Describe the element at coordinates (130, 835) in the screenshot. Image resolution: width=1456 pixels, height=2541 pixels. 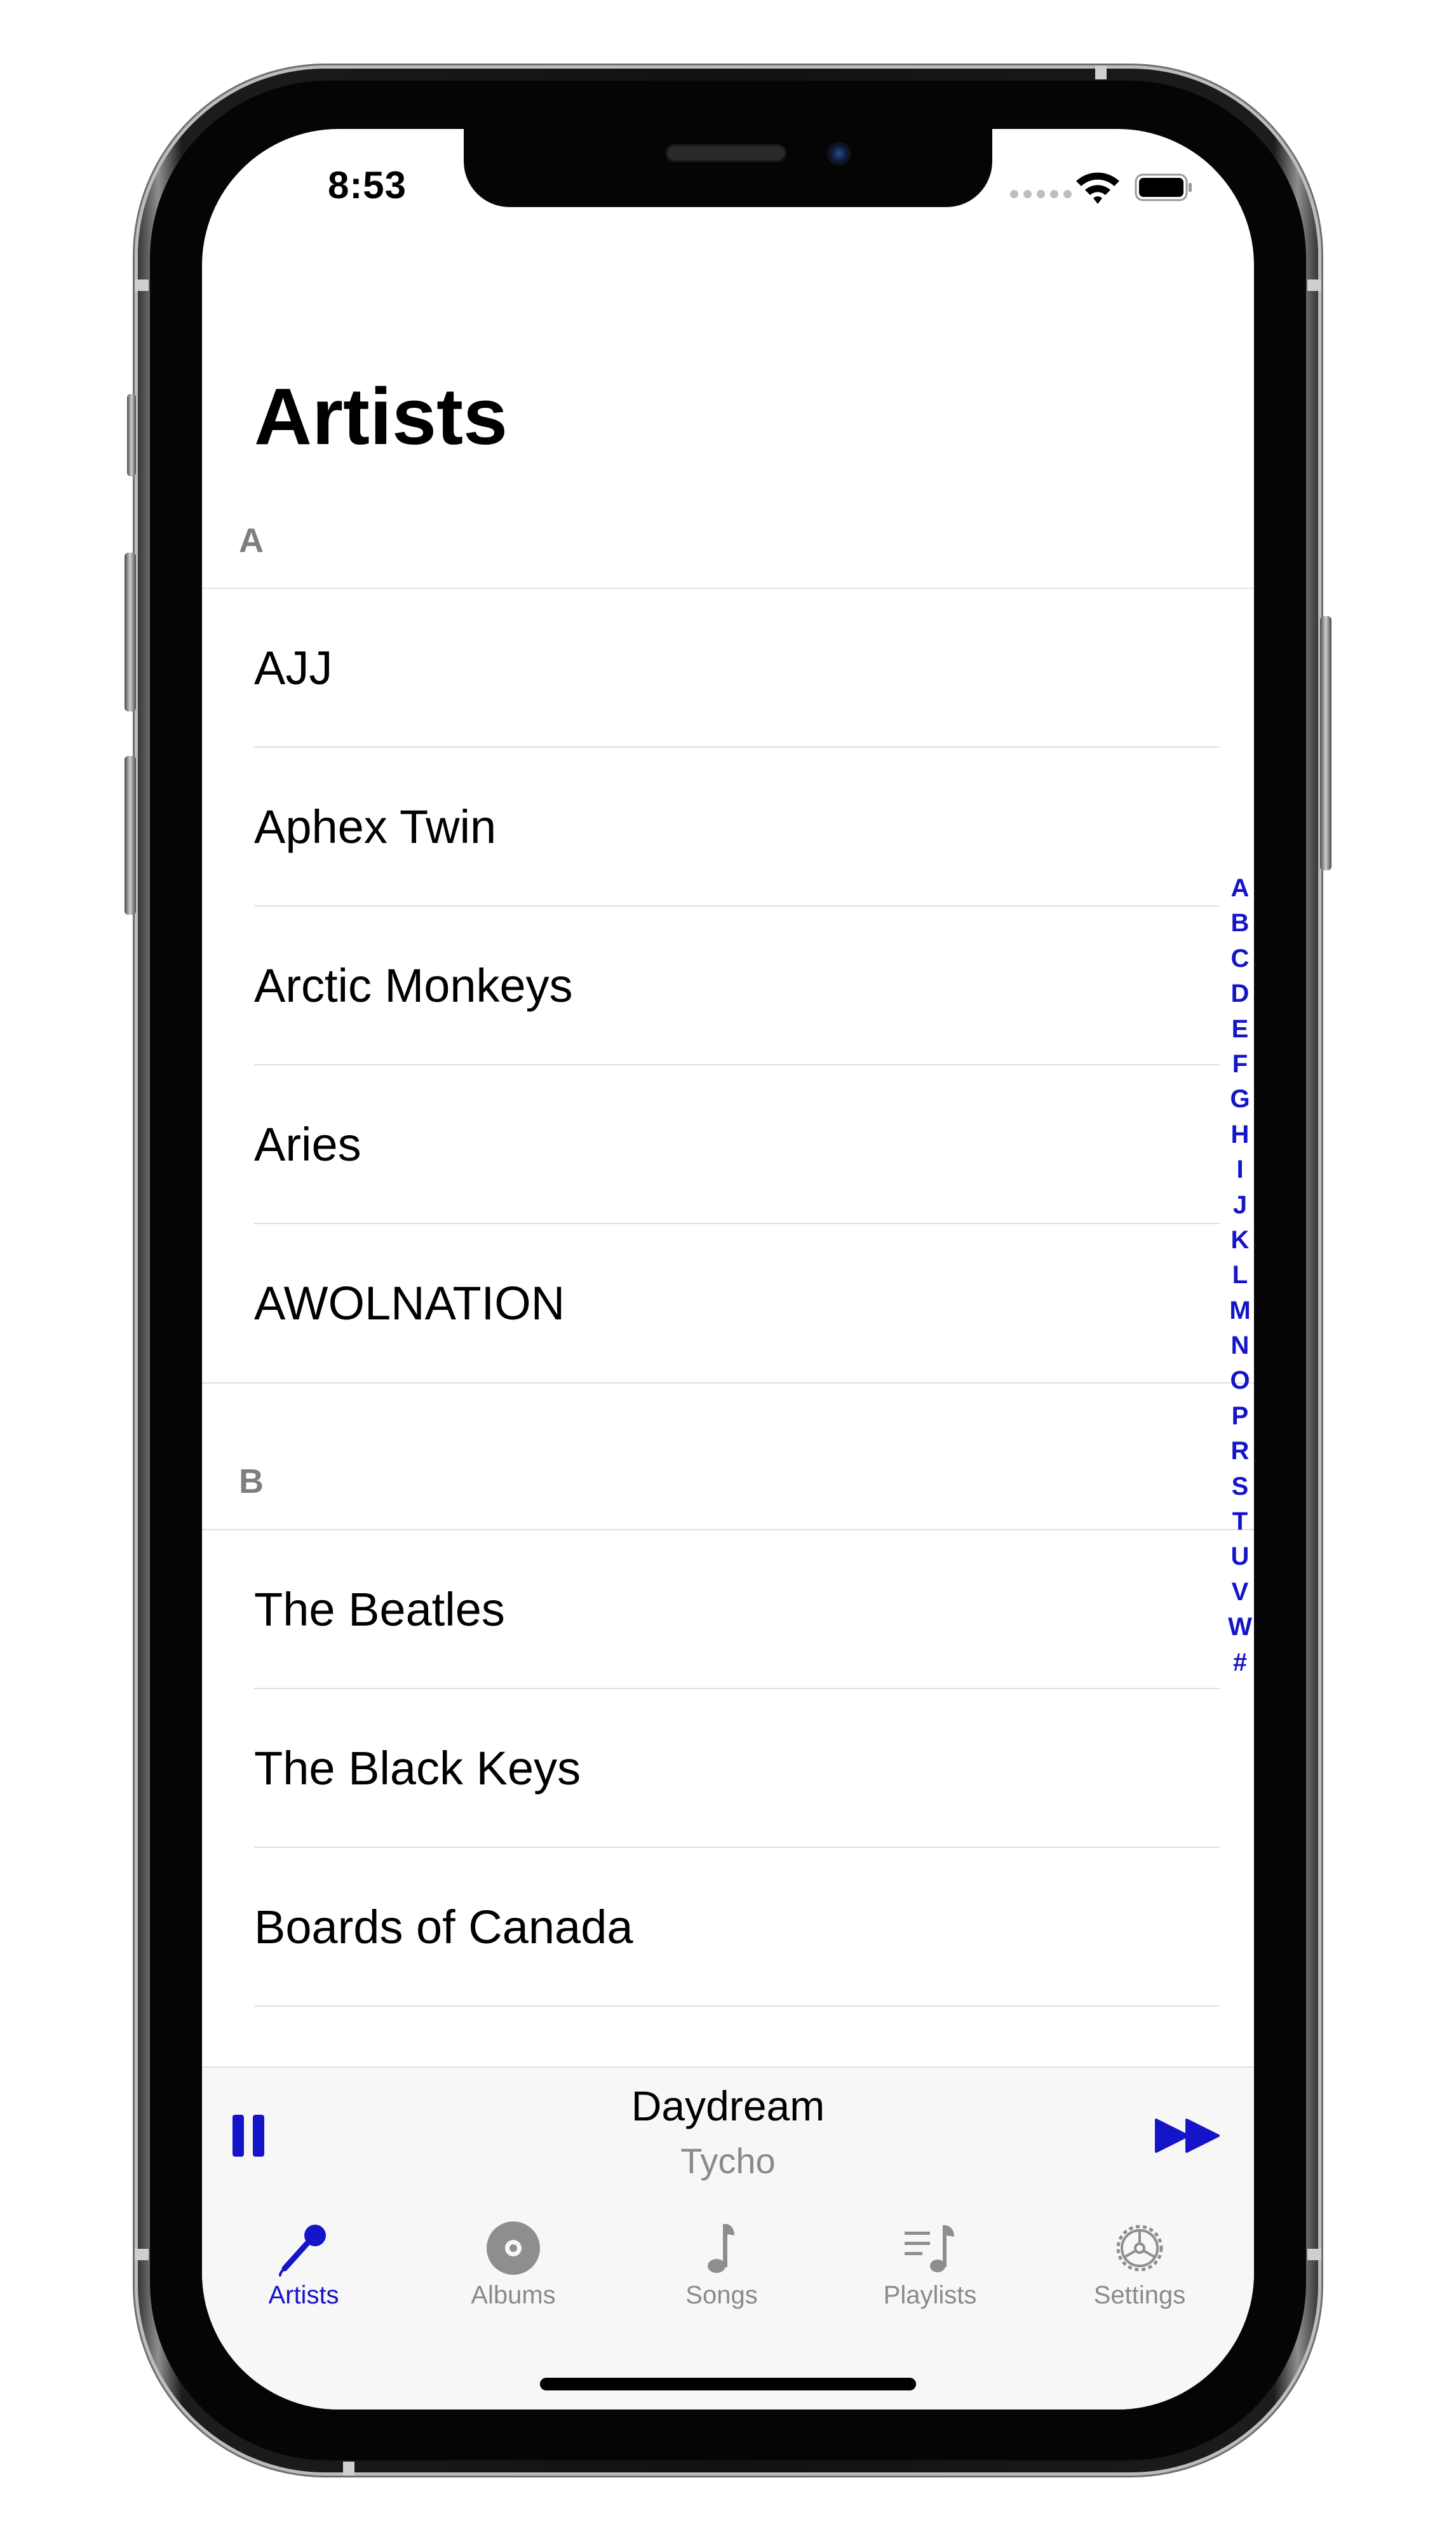
I see `volume-down-button` at that location.